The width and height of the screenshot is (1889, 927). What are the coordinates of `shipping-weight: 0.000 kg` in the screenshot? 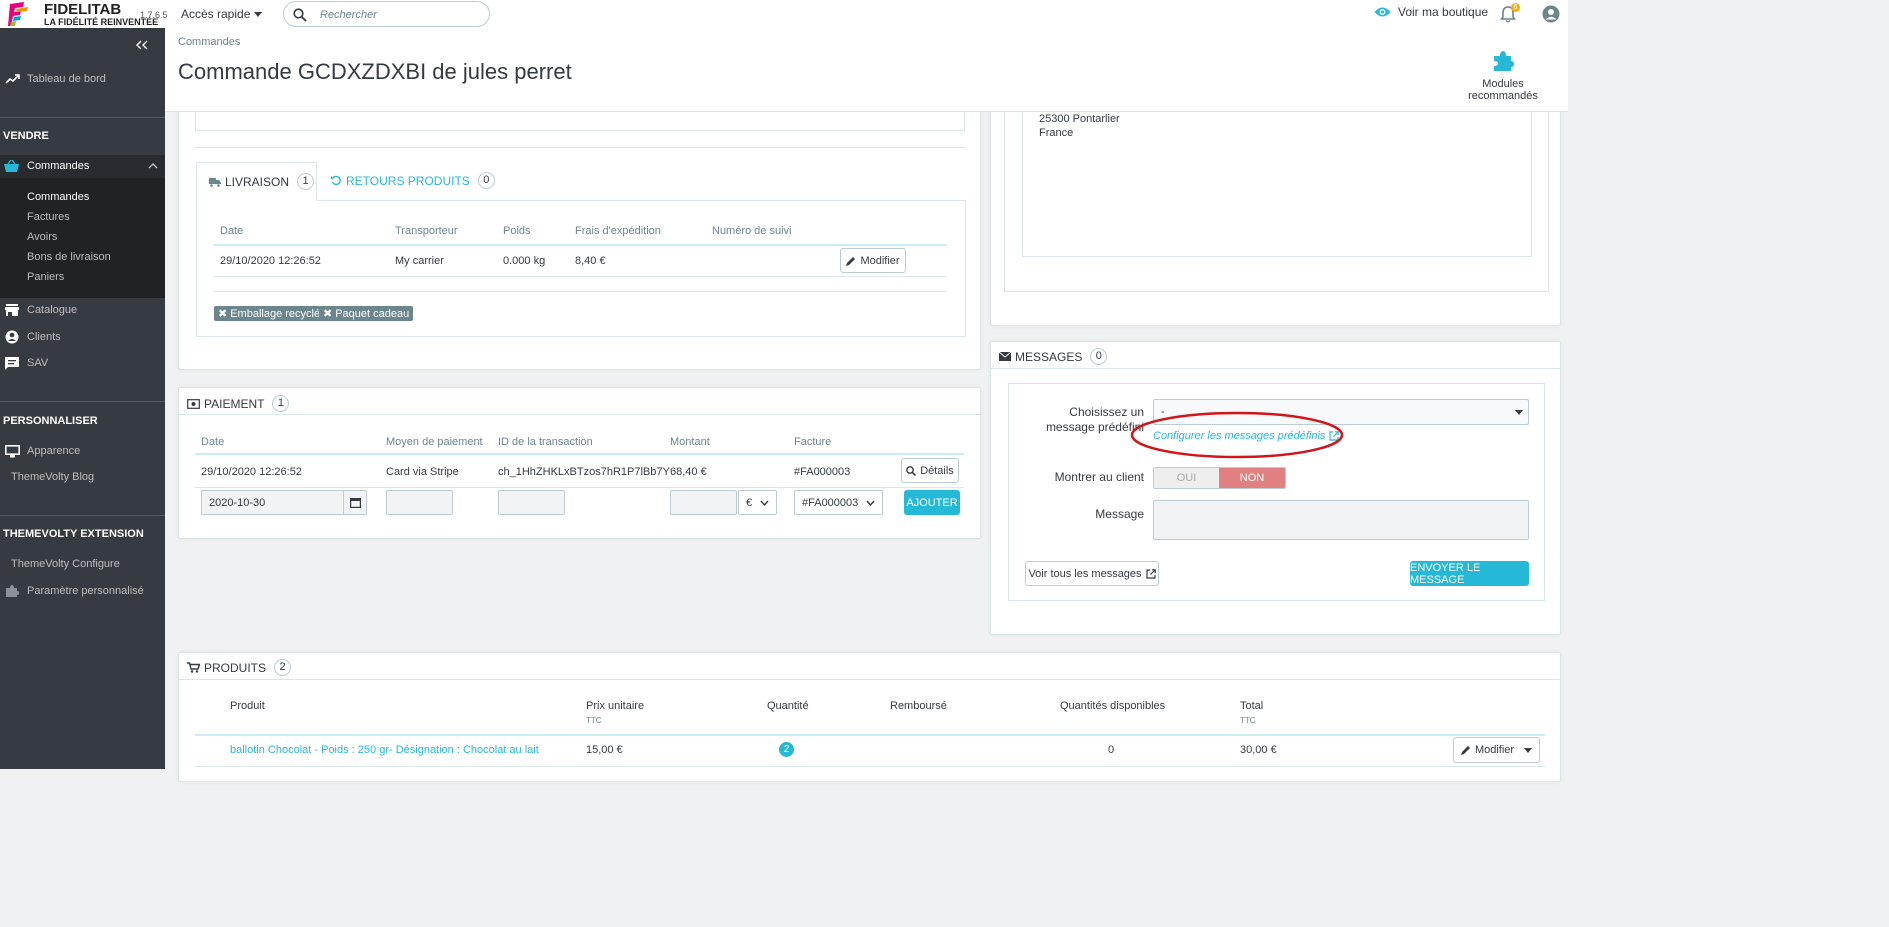 It's located at (524, 261).